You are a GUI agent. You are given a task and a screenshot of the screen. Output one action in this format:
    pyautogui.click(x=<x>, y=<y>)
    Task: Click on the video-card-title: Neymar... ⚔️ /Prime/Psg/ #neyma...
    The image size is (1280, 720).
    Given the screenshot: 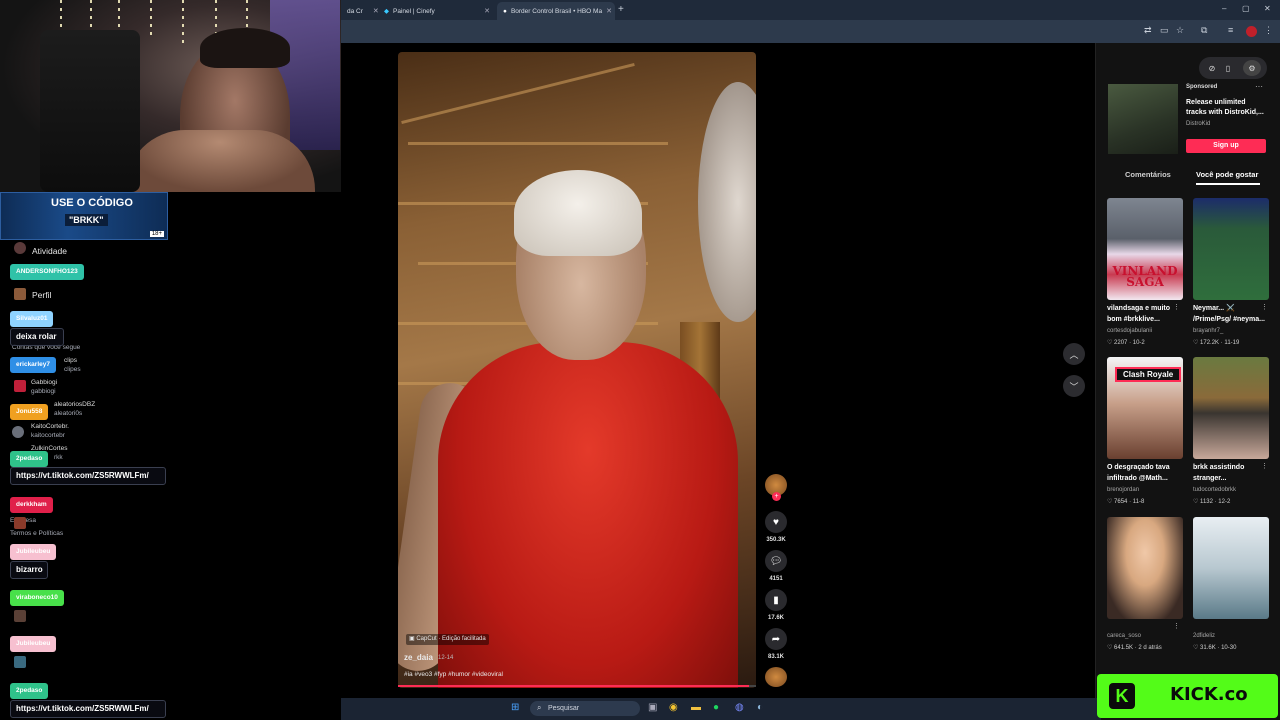 What is the action you would take?
    pyautogui.click(x=1230, y=314)
    